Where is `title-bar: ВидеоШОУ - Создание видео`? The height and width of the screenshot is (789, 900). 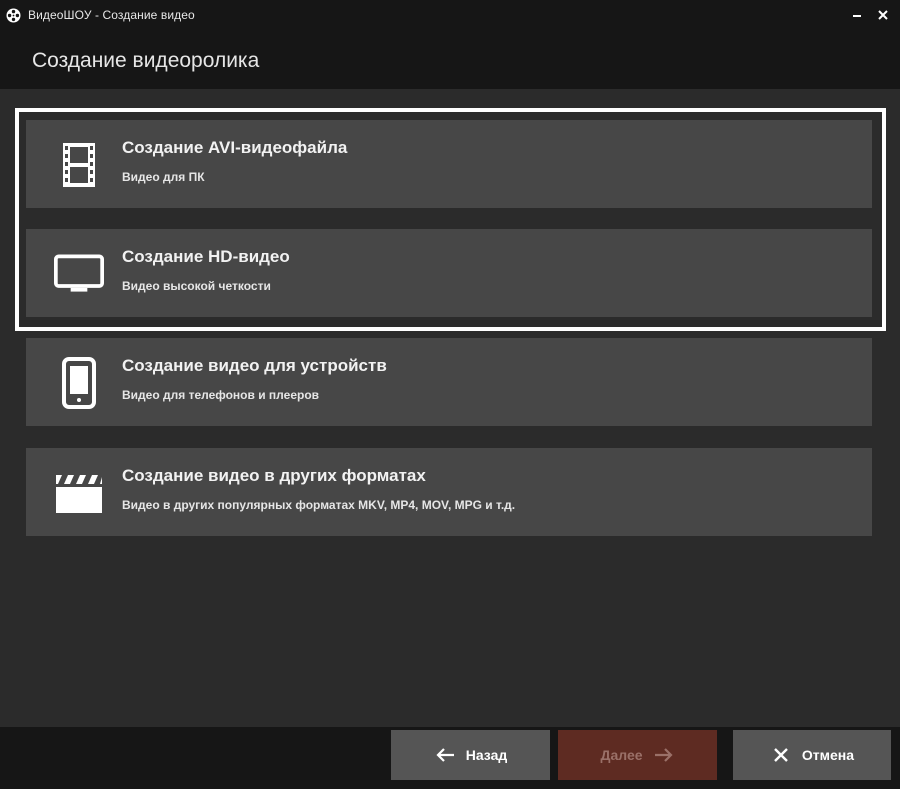 title-bar: ВидеоШОУ - Создание видео is located at coordinates (450, 15).